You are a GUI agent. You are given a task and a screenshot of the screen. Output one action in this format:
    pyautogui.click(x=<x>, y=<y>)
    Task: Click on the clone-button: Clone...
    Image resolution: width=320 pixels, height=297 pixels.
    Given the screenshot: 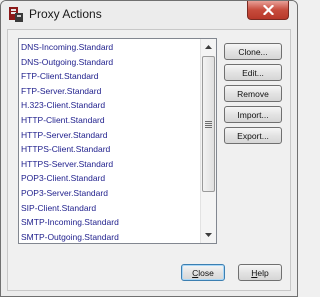 What is the action you would take?
    pyautogui.click(x=253, y=51)
    